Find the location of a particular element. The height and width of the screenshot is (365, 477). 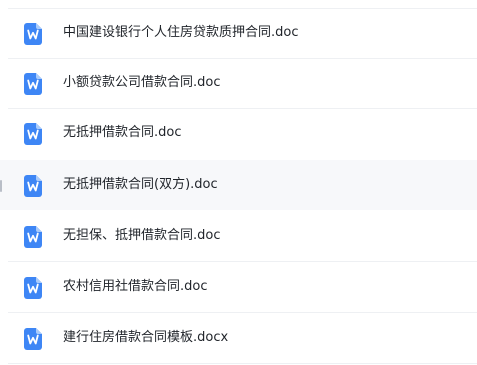

file-row-4: 无抵押借款合同(双方).doc is located at coordinates (238, 185).